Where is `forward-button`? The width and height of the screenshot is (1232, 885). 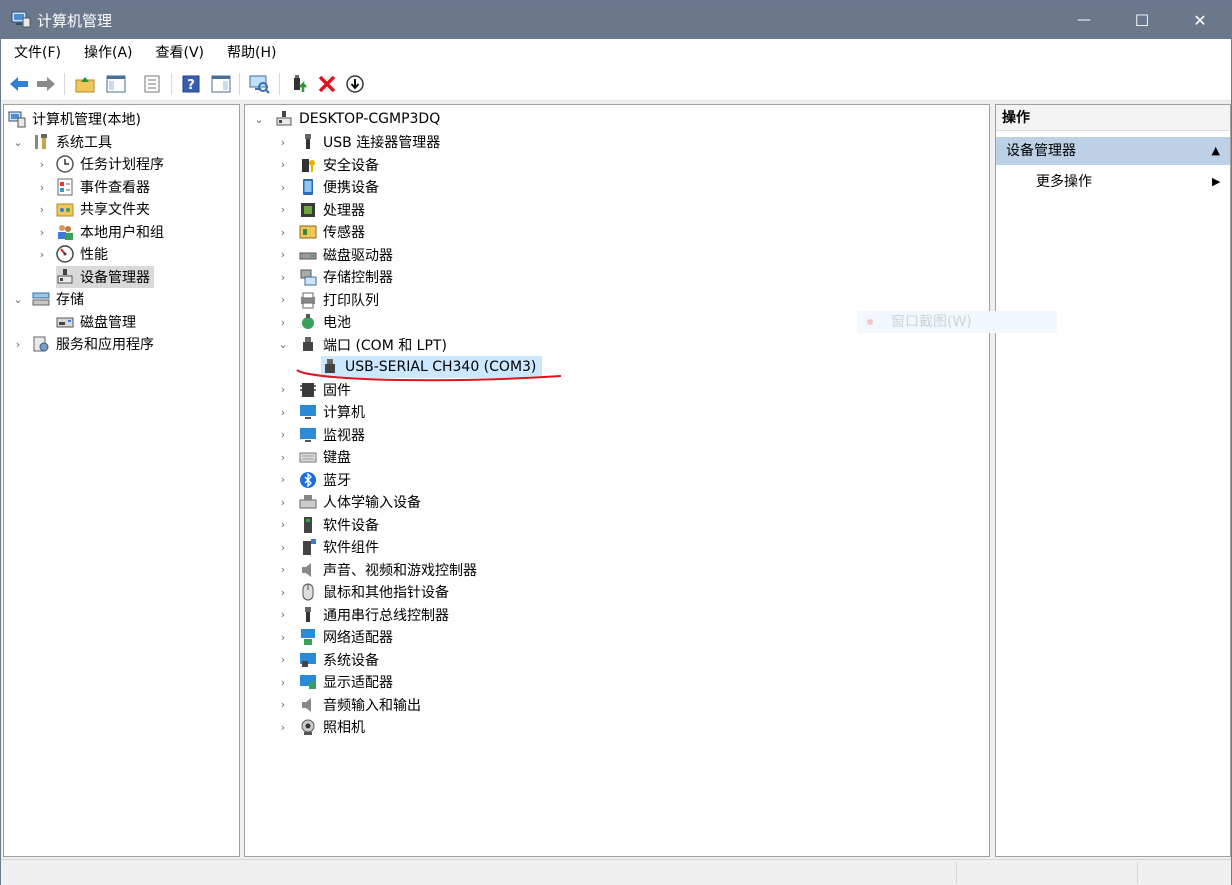 forward-button is located at coordinates (46, 84).